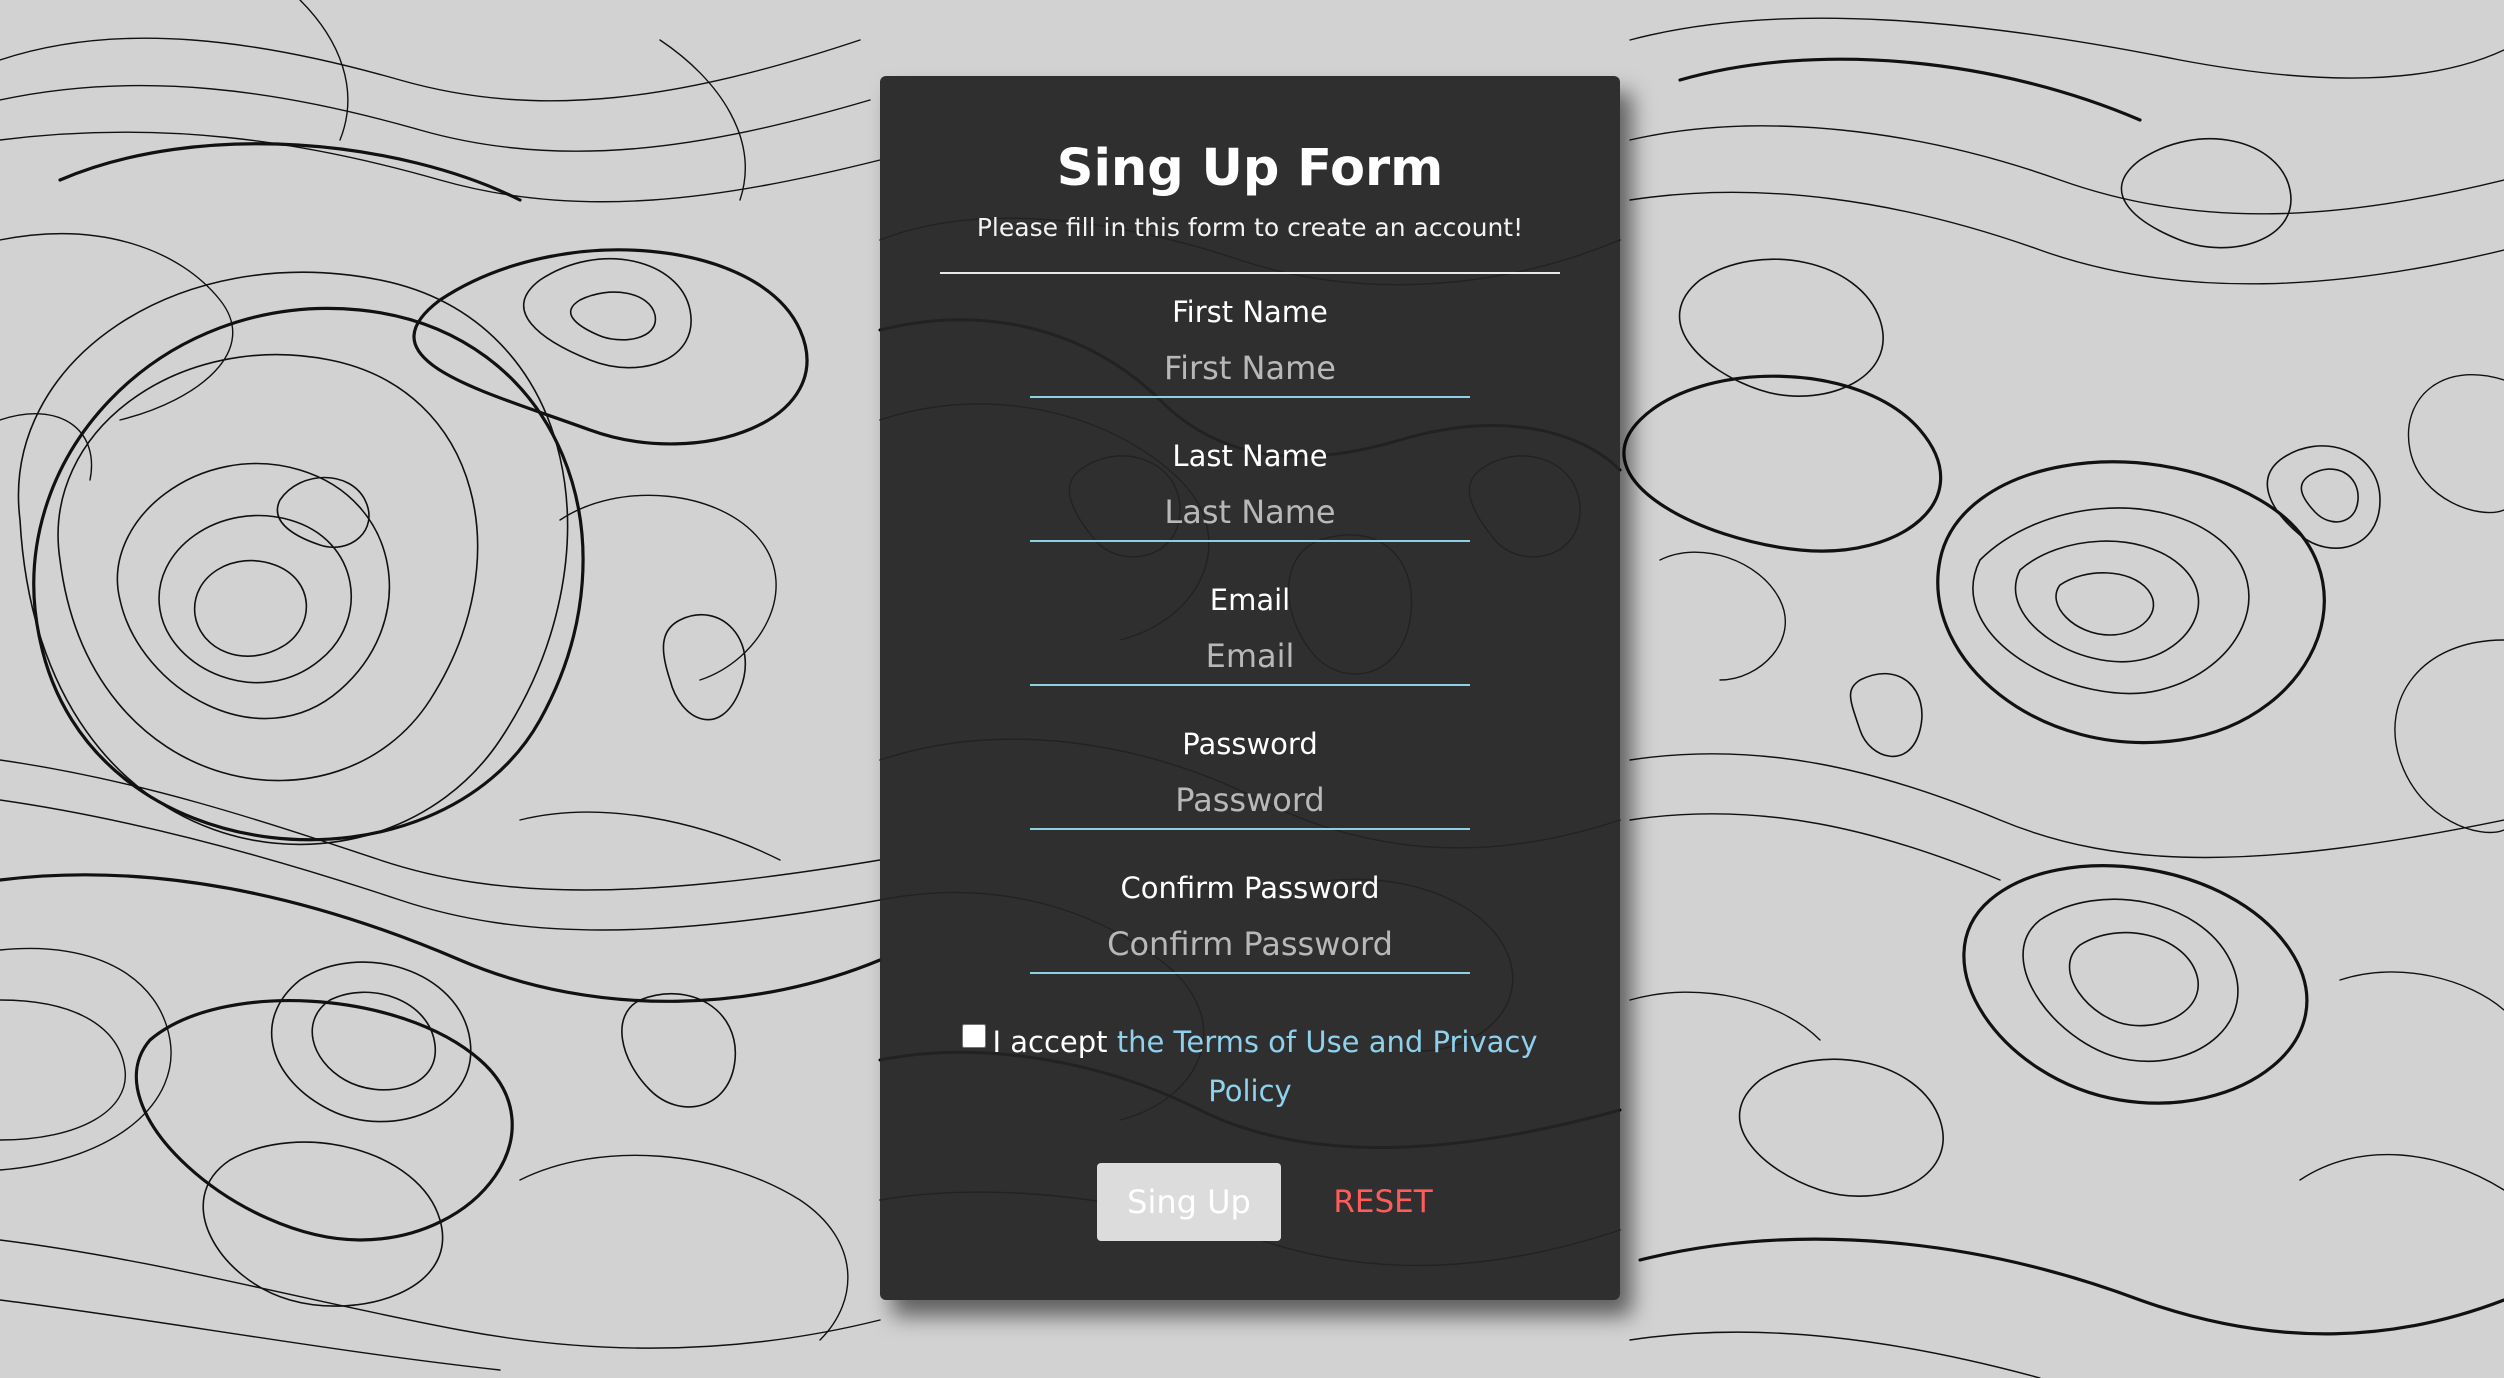 This screenshot has height=1378, width=2504. What do you see at coordinates (1250, 657) in the screenshot?
I see `email-input` at bounding box center [1250, 657].